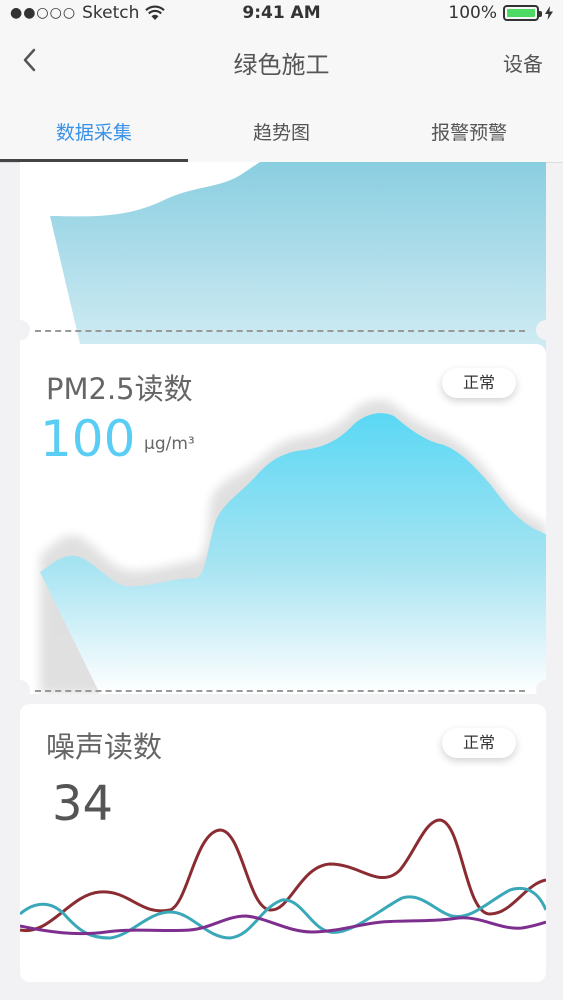  Describe the element at coordinates (88, 439) in the screenshot. I see `pm25-value: 100` at that location.